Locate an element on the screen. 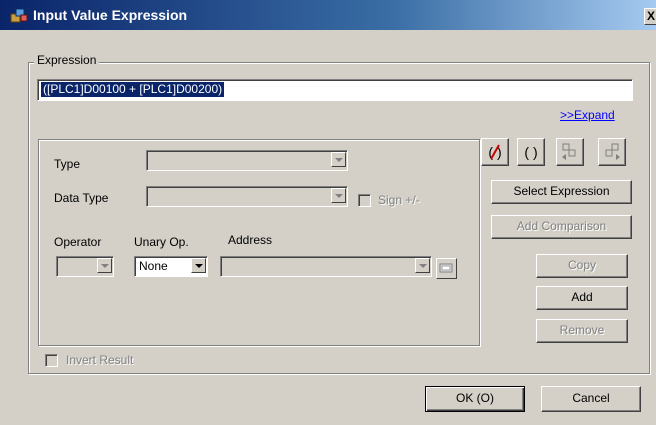 Image resolution: width=656 pixels, height=425 pixels. unary-op-select-value: None is located at coordinates (153, 266).